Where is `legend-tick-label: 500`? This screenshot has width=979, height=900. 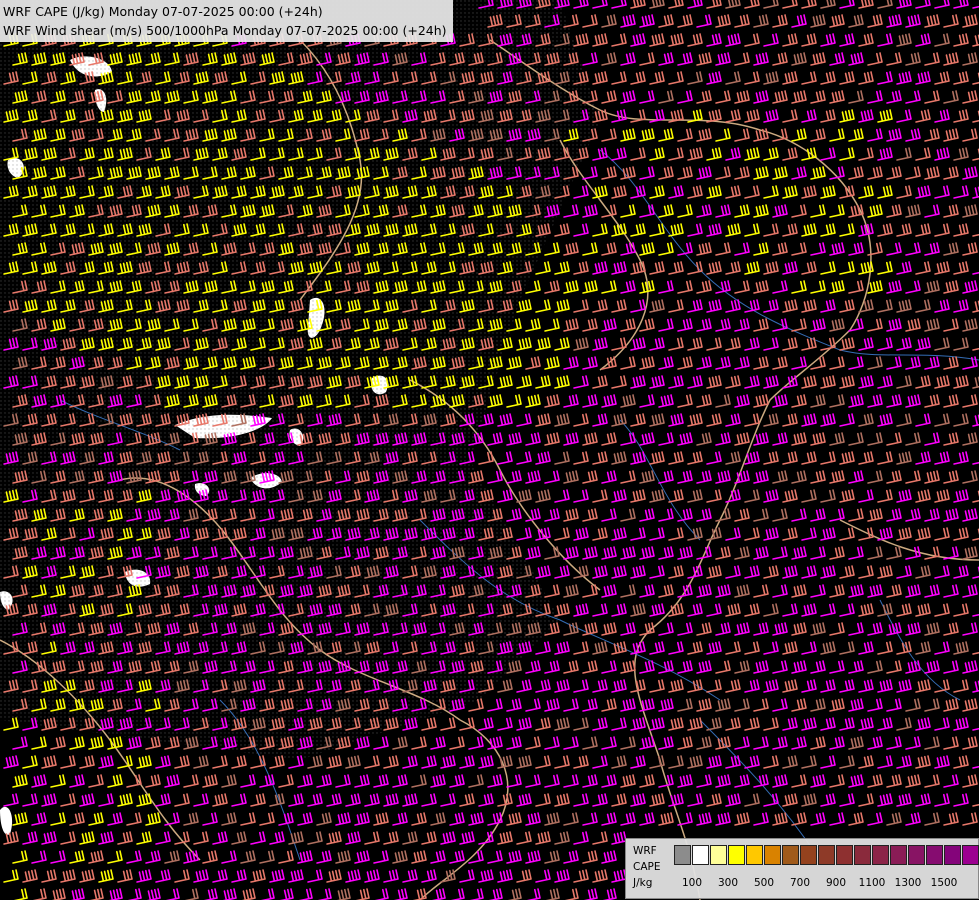
legend-tick-label: 500 is located at coordinates (764, 883).